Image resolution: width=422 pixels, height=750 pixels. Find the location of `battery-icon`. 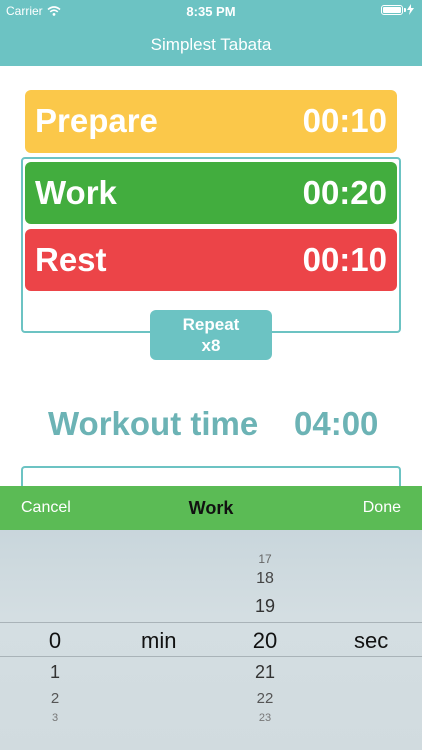

battery-icon is located at coordinates (393, 9).